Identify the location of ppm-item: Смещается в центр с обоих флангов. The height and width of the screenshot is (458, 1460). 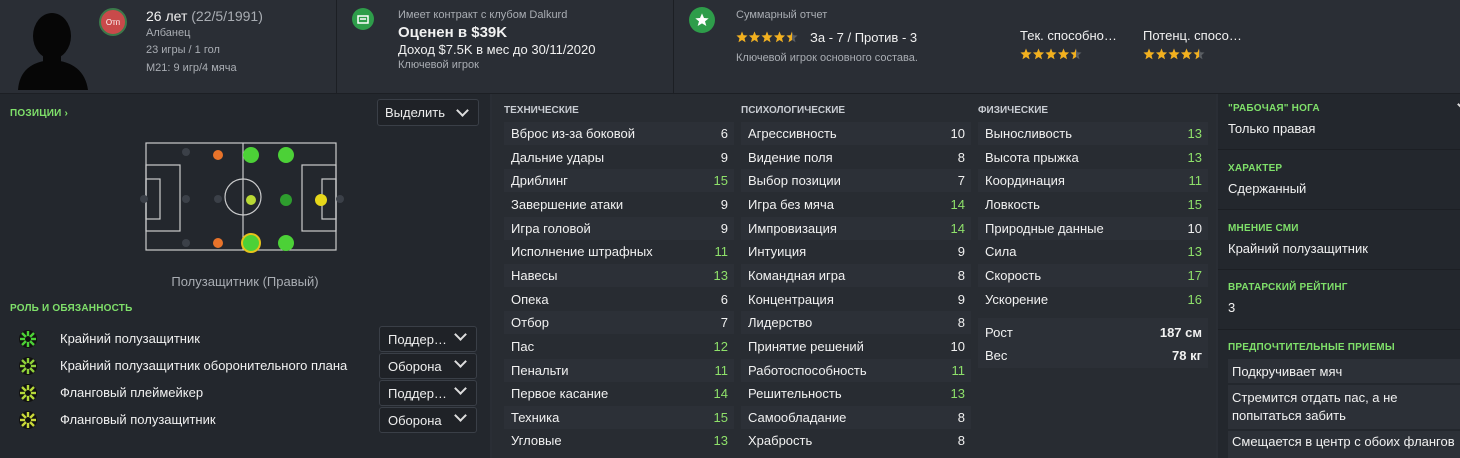
(1344, 444).